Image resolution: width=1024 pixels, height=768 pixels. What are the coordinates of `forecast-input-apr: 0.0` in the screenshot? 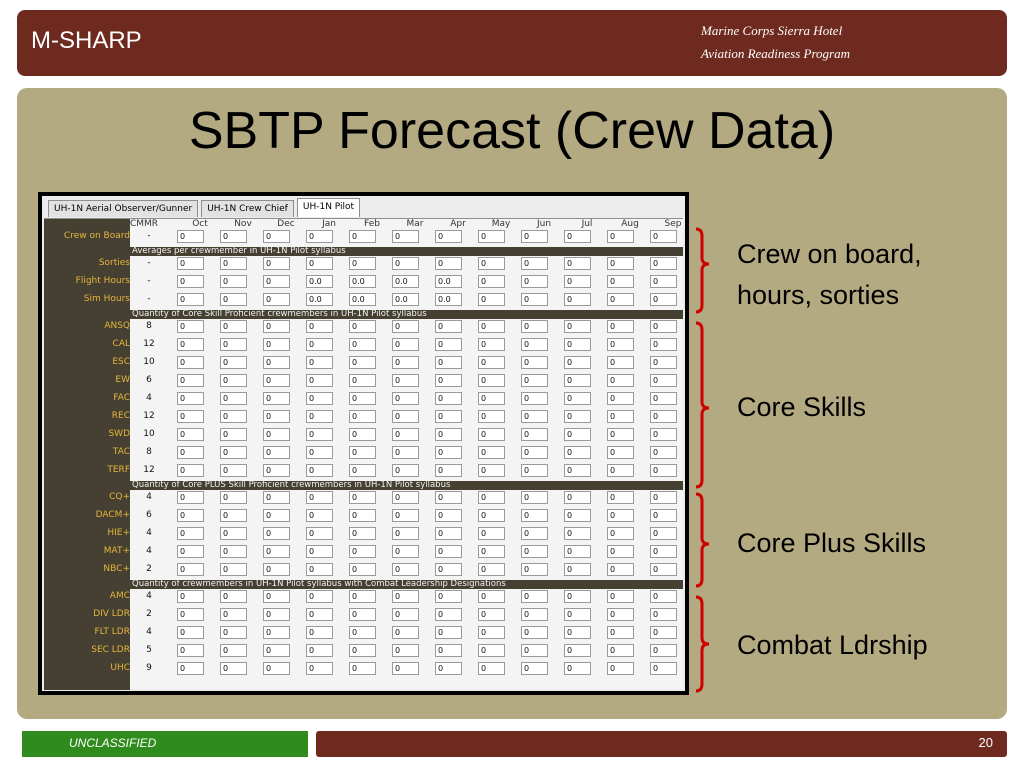 It's located at (448, 299).